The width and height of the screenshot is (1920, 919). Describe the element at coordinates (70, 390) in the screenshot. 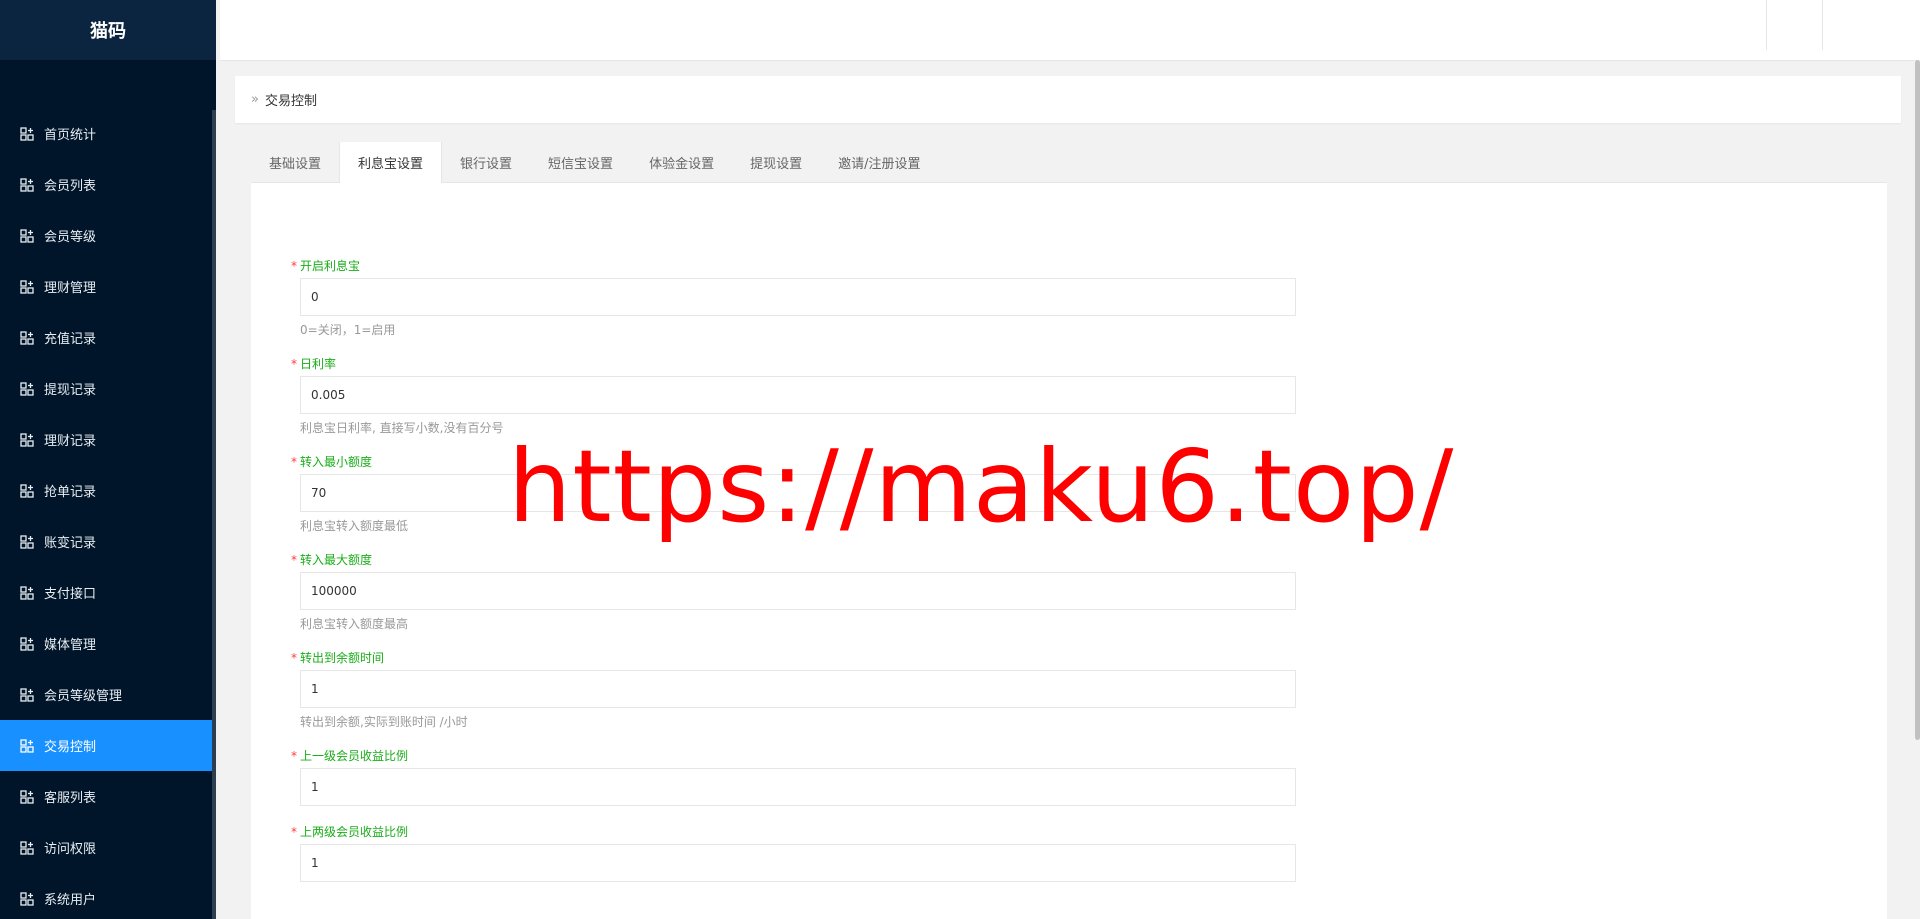

I see `sidebar-item-label: 提现记录` at that location.